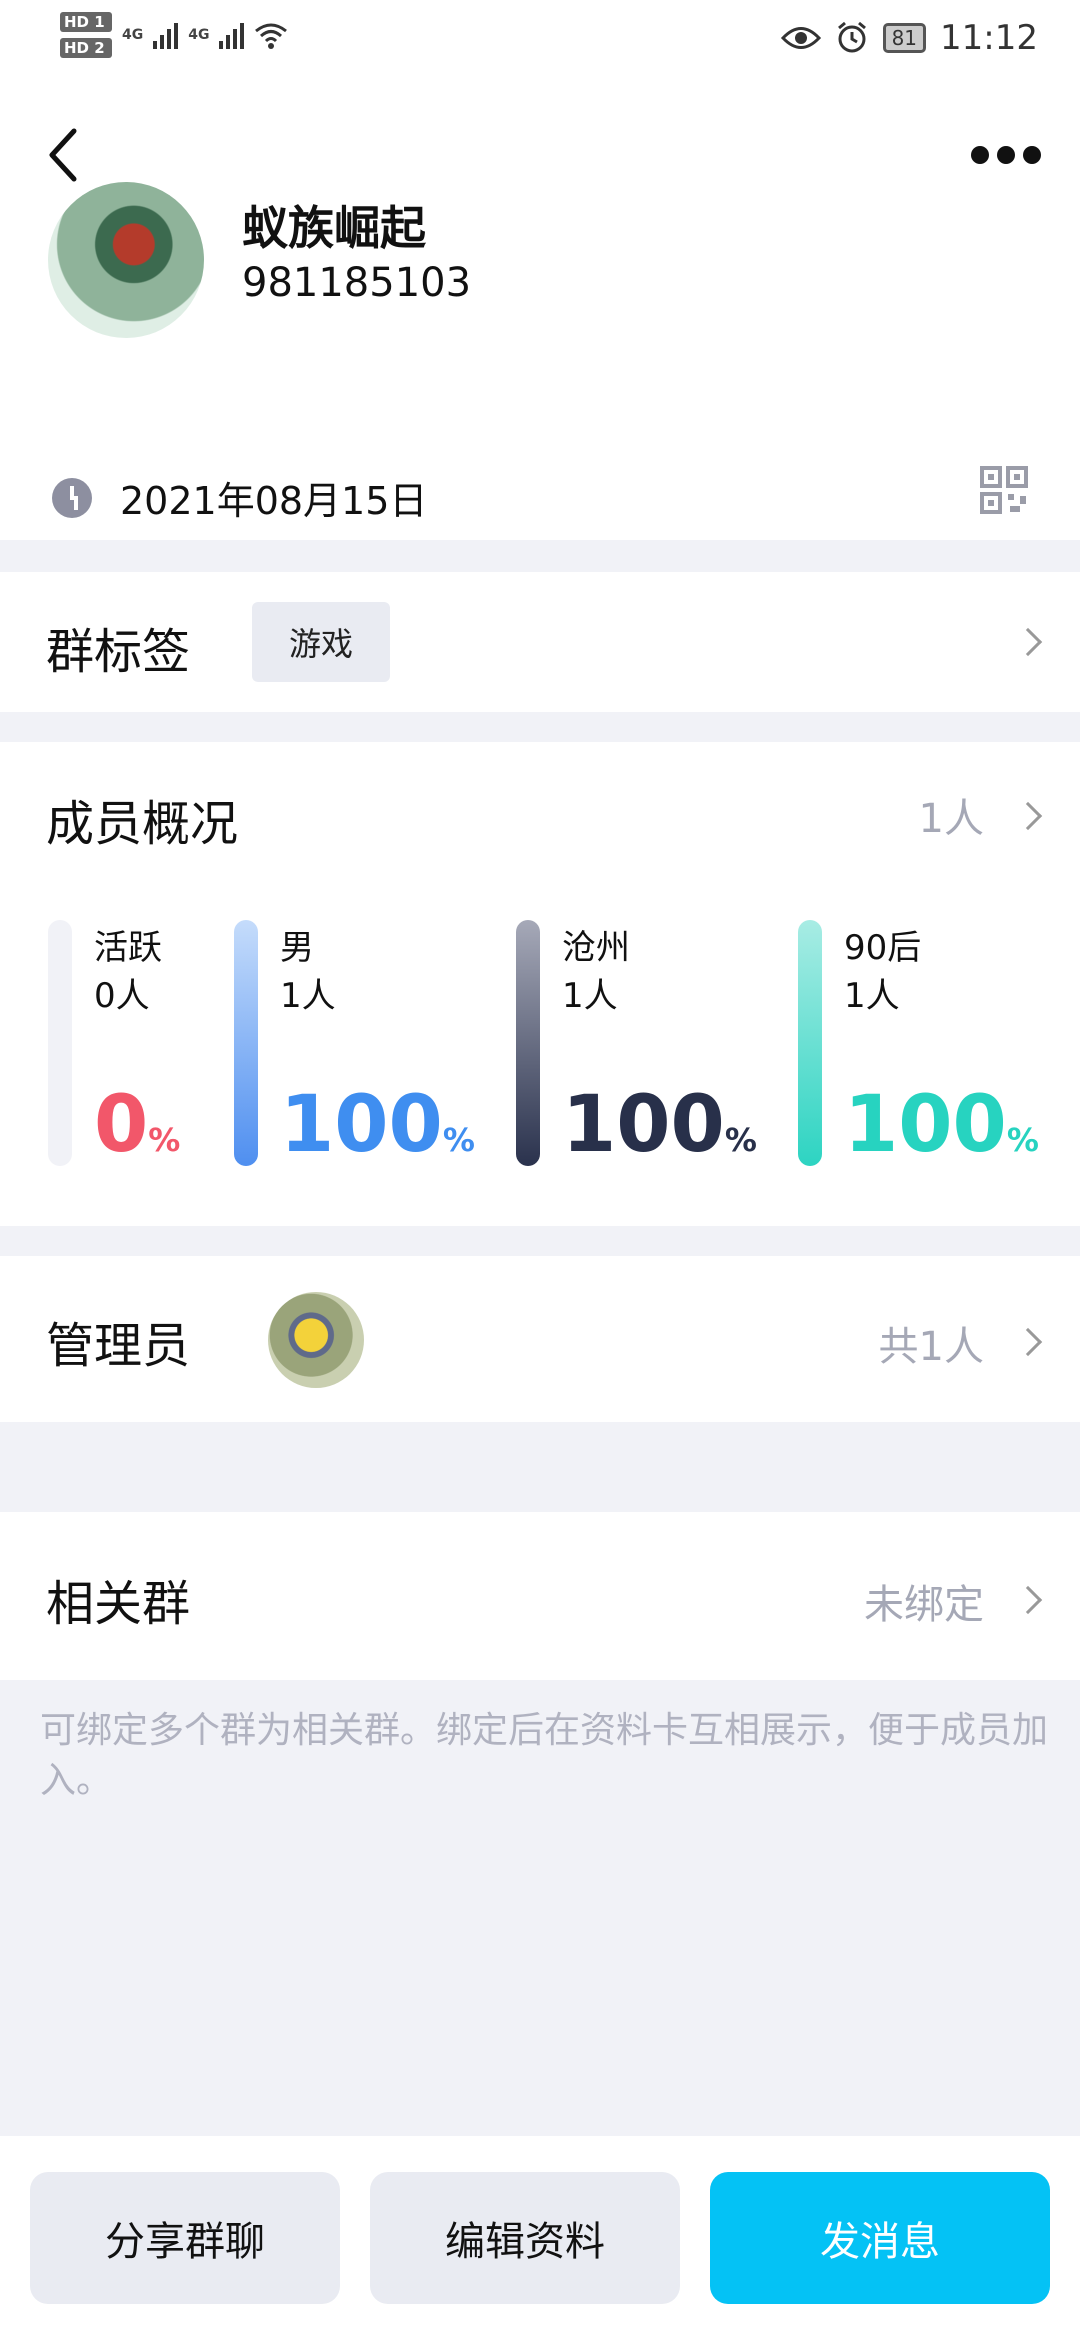 Image resolution: width=1080 pixels, height=2340 pixels. I want to click on signal2-label: 4G, so click(199, 35).